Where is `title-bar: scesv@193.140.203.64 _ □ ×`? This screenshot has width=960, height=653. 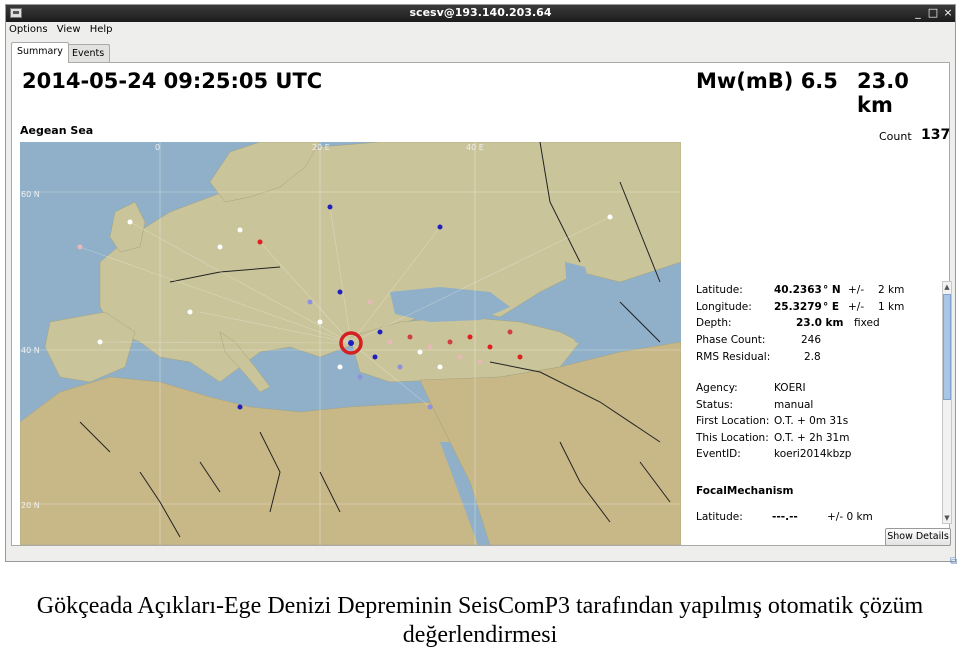
title-bar: scesv@193.140.203.64 _ □ × is located at coordinates (480, 13).